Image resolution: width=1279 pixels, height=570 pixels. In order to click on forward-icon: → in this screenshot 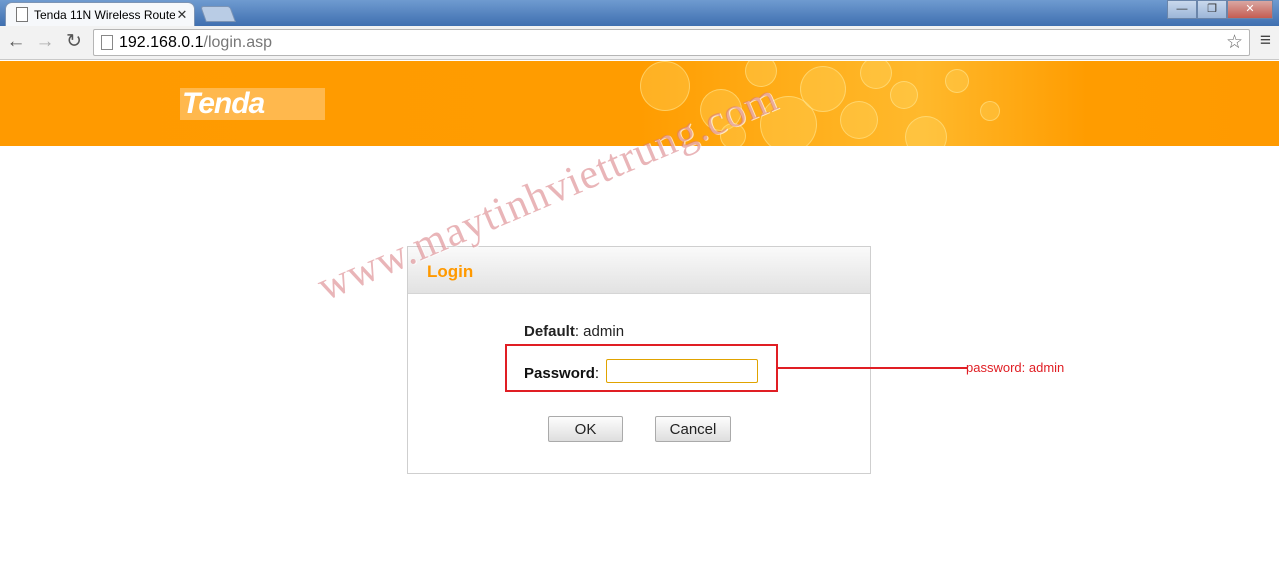, I will do `click(45, 42)`.